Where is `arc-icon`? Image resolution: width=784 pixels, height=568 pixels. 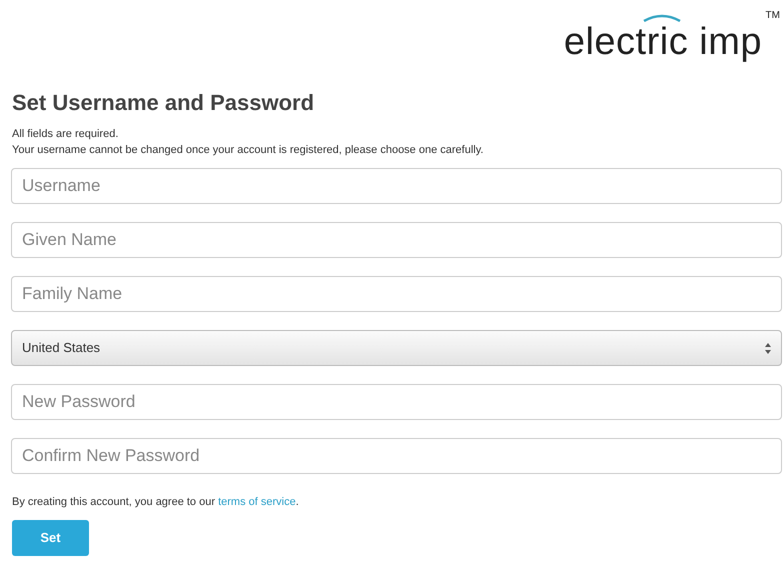 arc-icon is located at coordinates (662, 18).